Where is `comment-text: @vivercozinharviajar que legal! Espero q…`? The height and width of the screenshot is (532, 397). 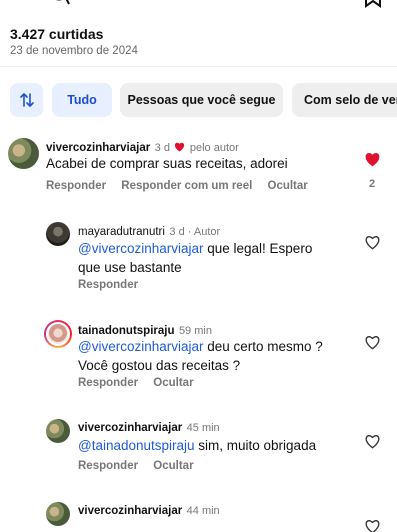 comment-text: @vivercozinharviajar que legal! Espero q… is located at coordinates (195, 258).